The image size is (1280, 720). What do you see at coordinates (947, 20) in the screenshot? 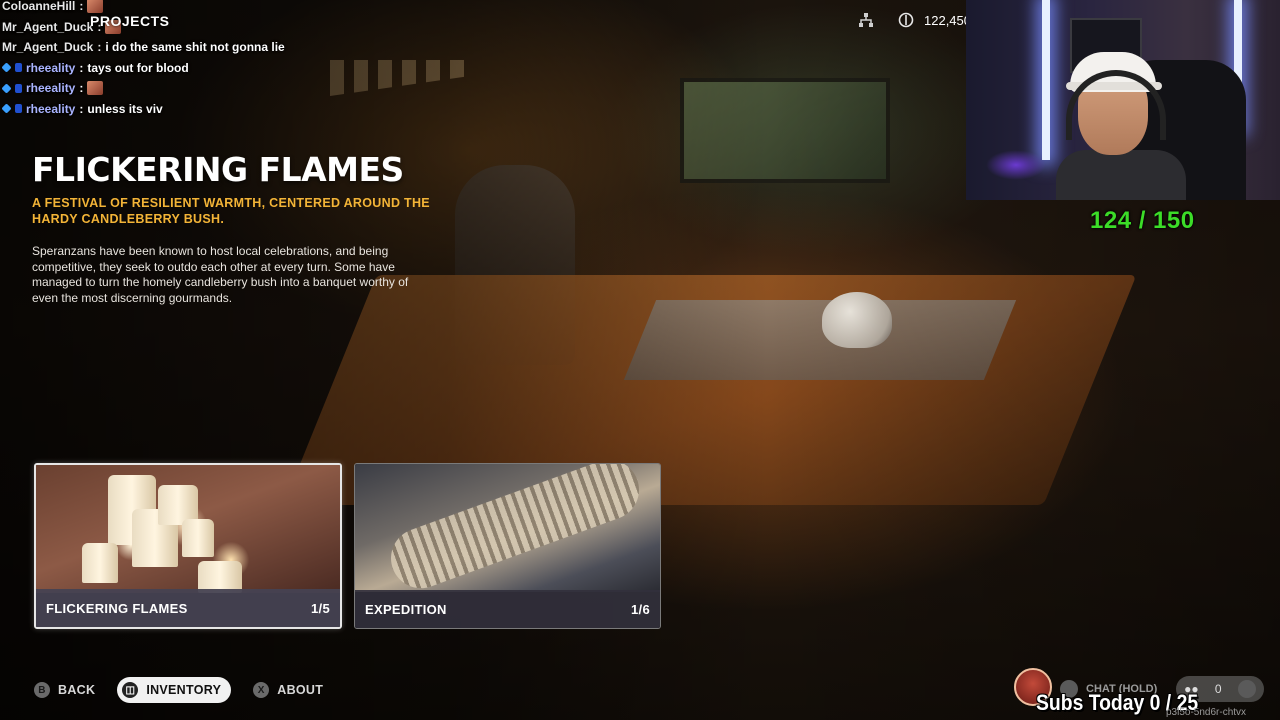
I see `currency-value: 122,450` at bounding box center [947, 20].